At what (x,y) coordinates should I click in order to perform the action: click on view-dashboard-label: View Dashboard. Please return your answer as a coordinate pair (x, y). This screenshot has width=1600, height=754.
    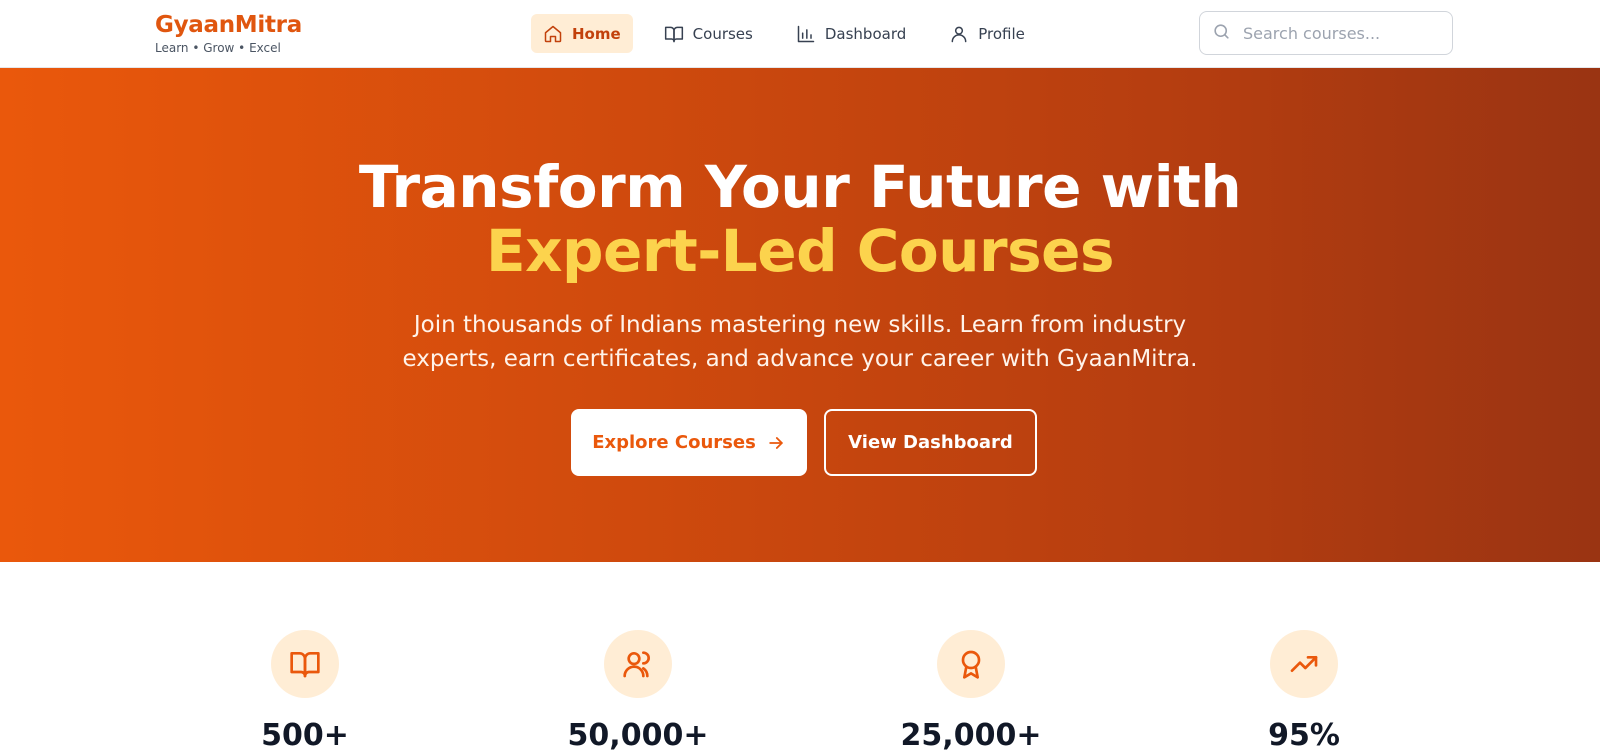
    Looking at the image, I should click on (930, 442).